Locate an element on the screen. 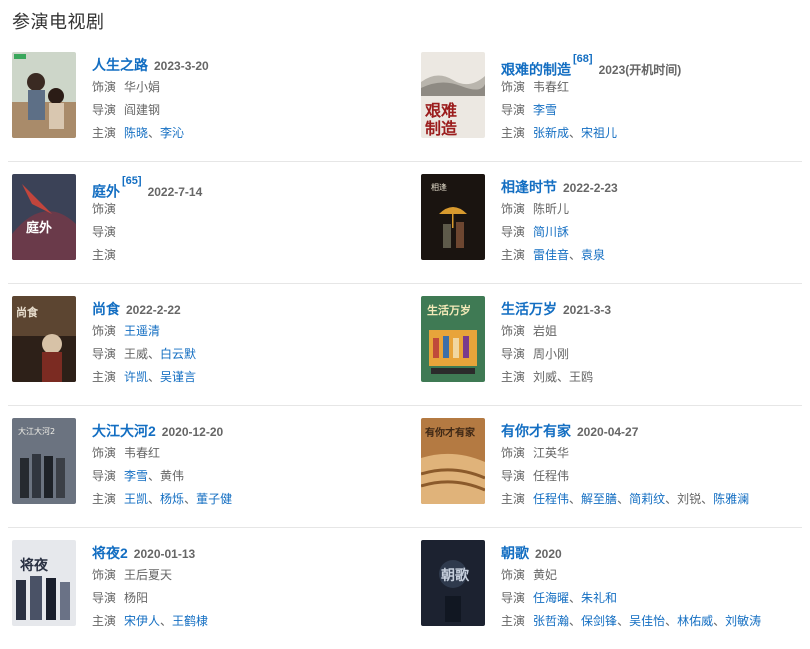 The width and height of the screenshot is (810, 649). series-title-link: 朝歌 is located at coordinates (515, 553).